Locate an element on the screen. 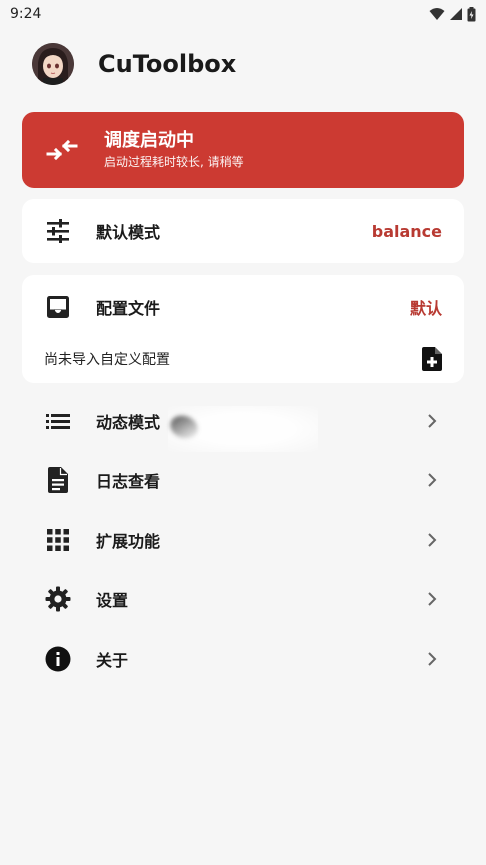 The width and height of the screenshot is (486, 865). sliders-icon is located at coordinates (58, 231).